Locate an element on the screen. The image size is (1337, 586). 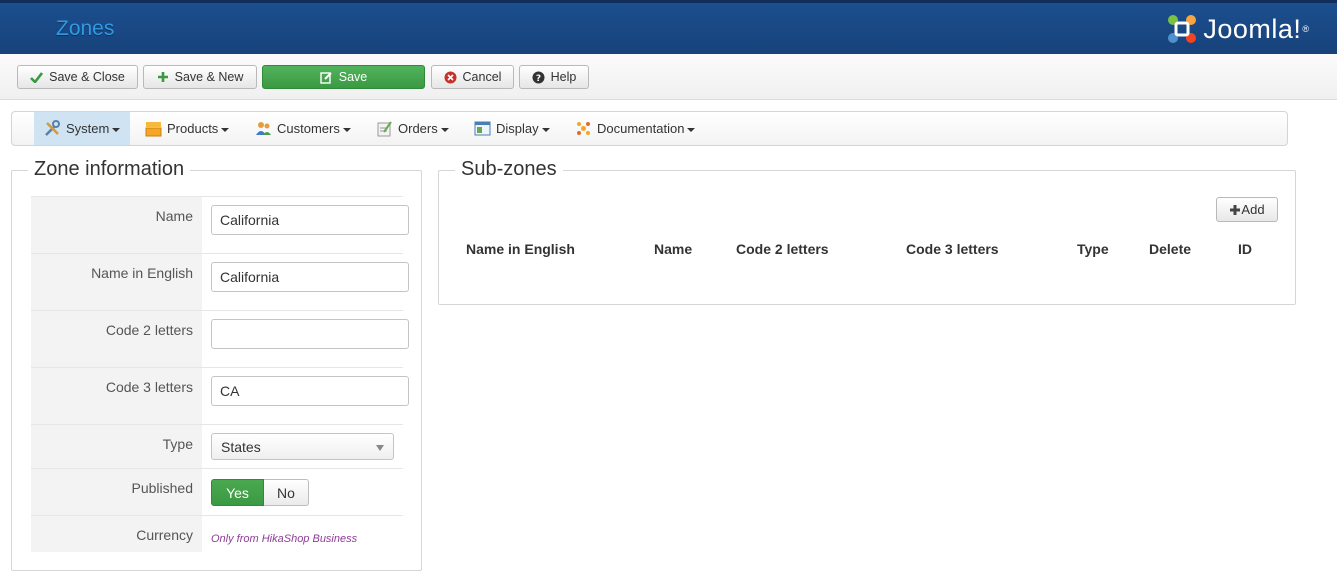
help-icon: ? is located at coordinates (538, 77).